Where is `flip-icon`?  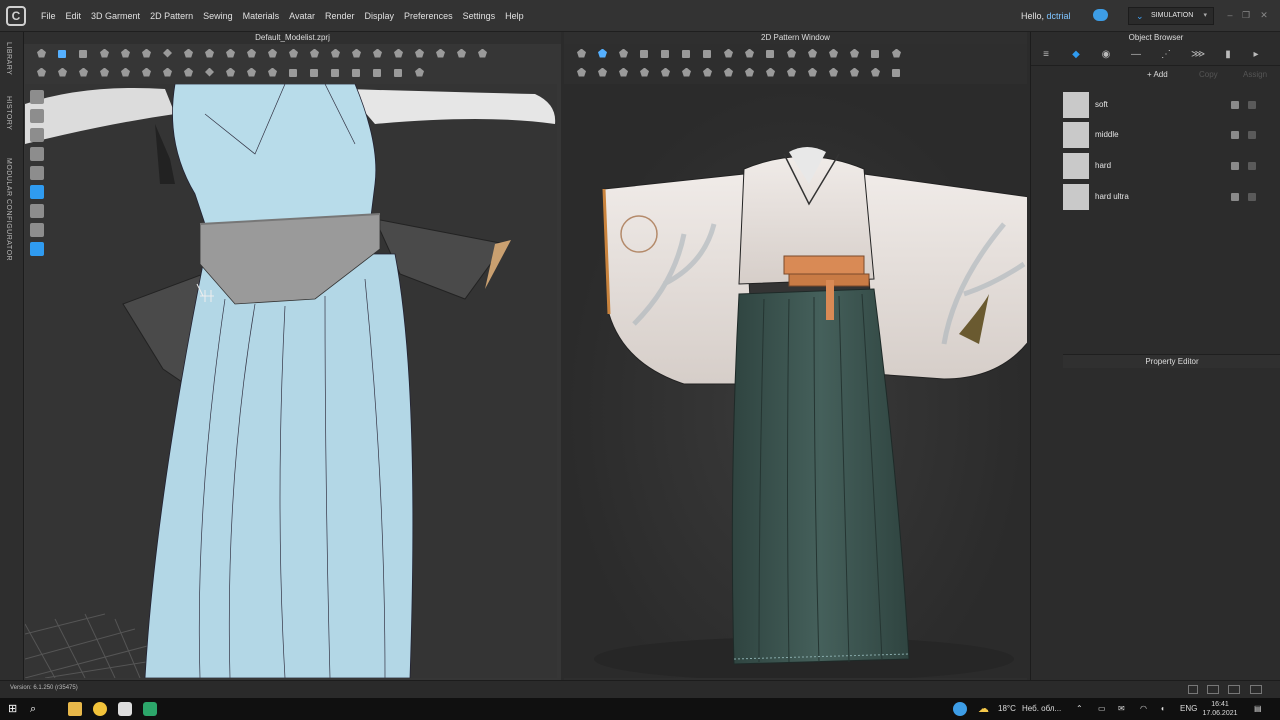
flip-icon is located at coordinates (623, 72).